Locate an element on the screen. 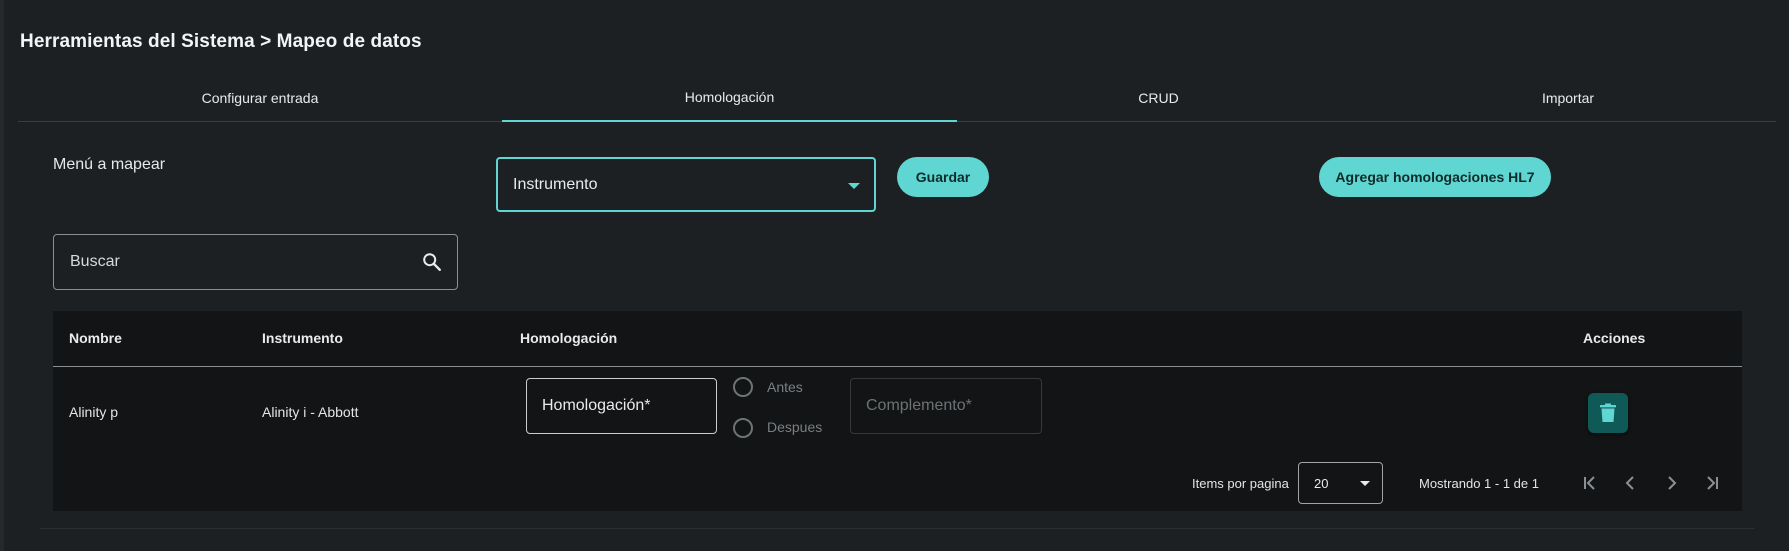 The width and height of the screenshot is (1789, 551). menu-select-value: Instrumento is located at coordinates (555, 184).